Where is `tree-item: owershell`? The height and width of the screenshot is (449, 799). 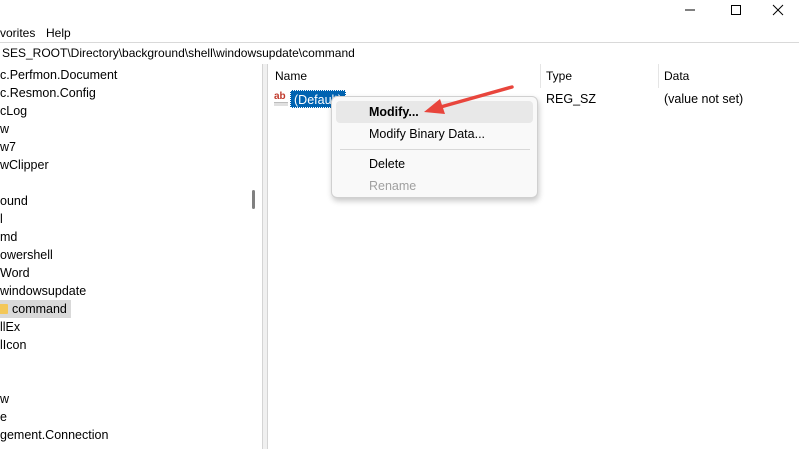 tree-item: owershell is located at coordinates (26, 255).